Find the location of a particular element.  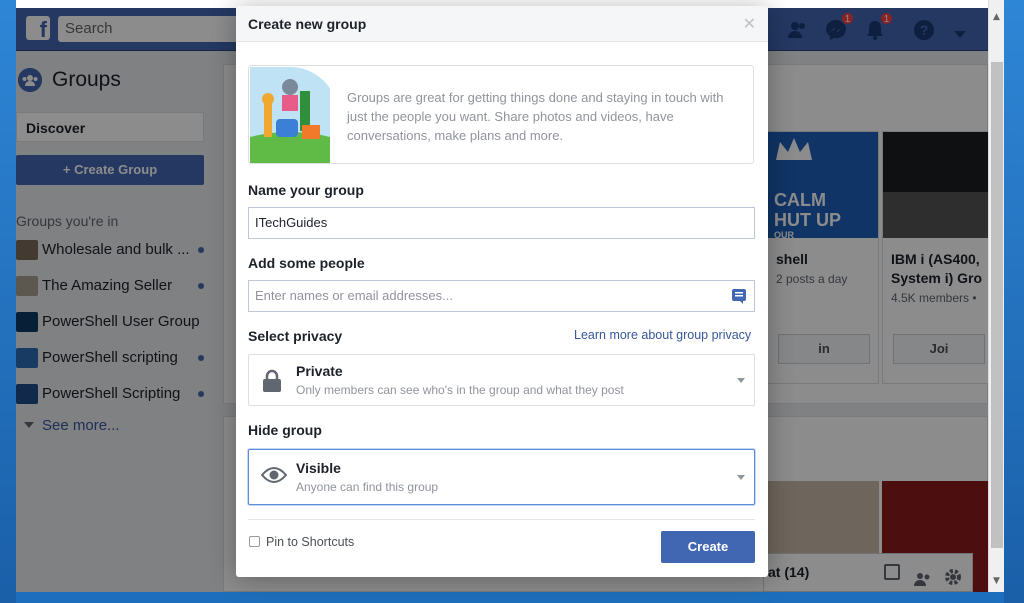

scrollbar-thumb is located at coordinates (997, 305).